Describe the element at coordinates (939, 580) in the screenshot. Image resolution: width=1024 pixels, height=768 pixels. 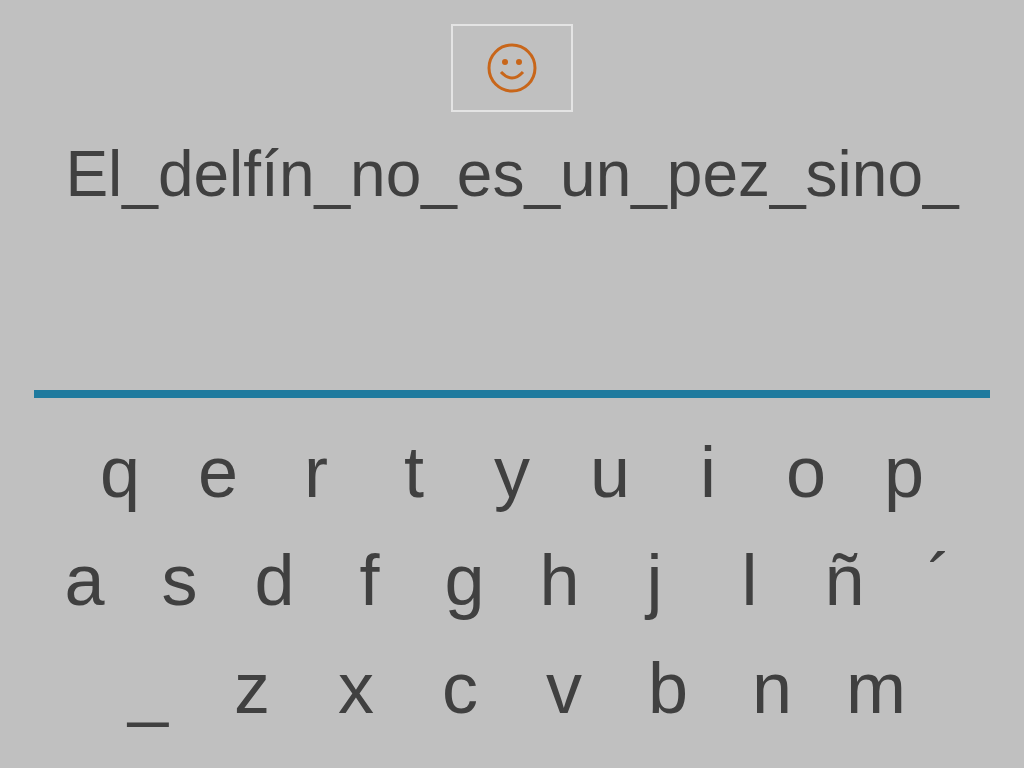
I see `letter-key: ´` at that location.